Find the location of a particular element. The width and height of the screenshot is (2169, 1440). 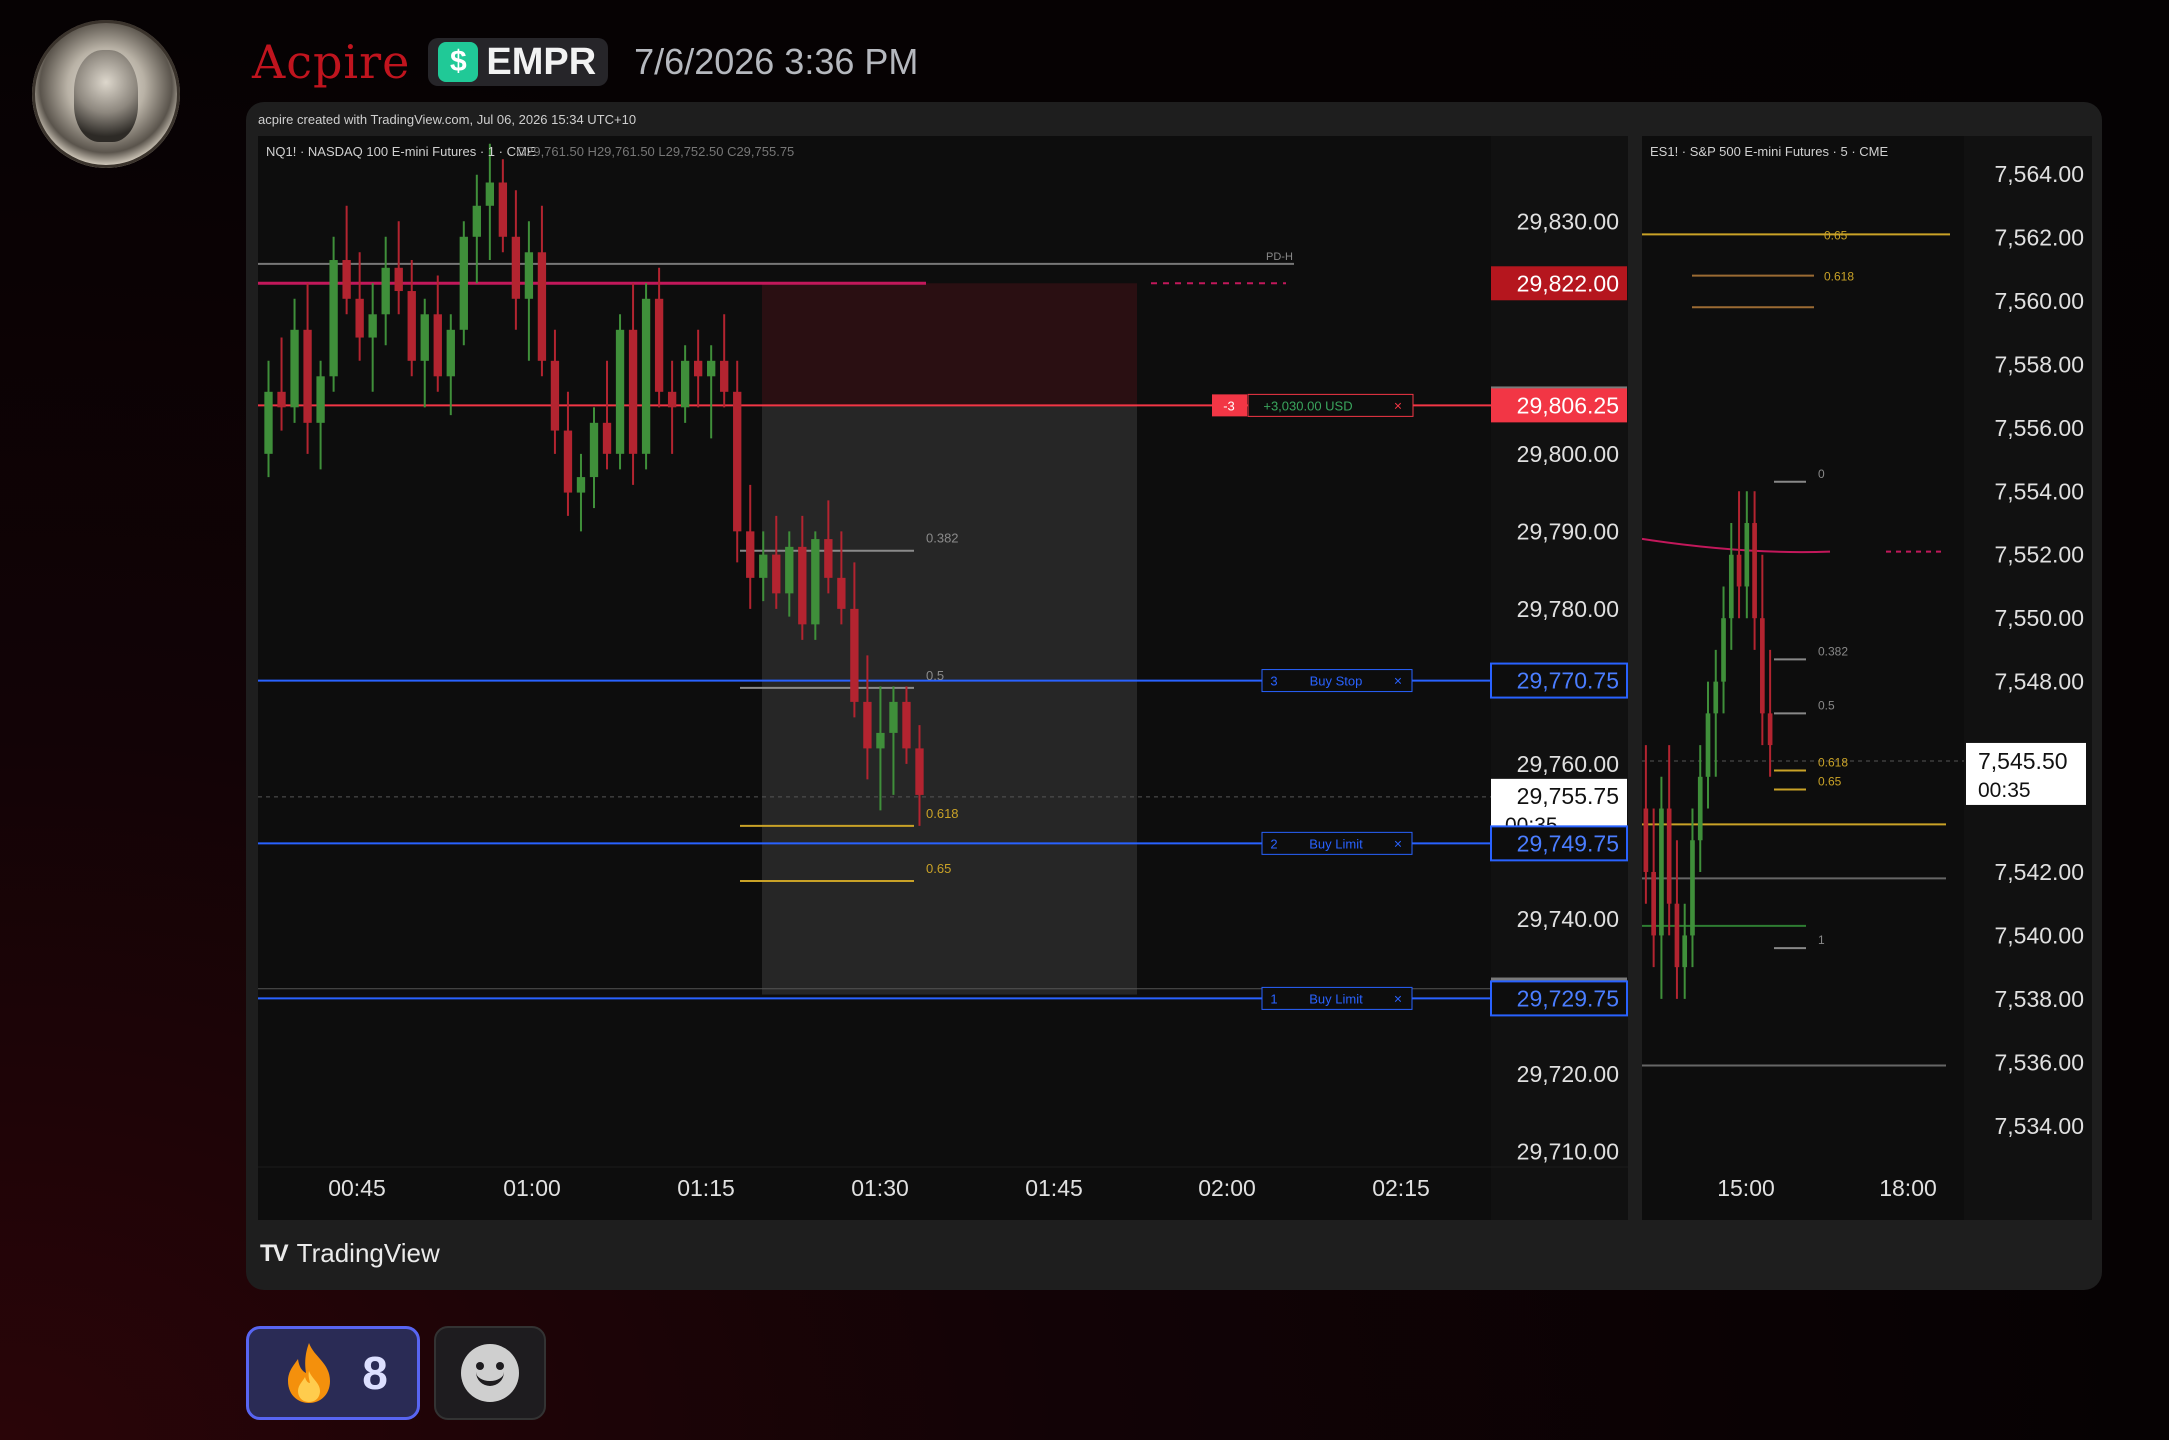

nq-y-tick: 29,800.00 is located at coordinates (1568, 454).